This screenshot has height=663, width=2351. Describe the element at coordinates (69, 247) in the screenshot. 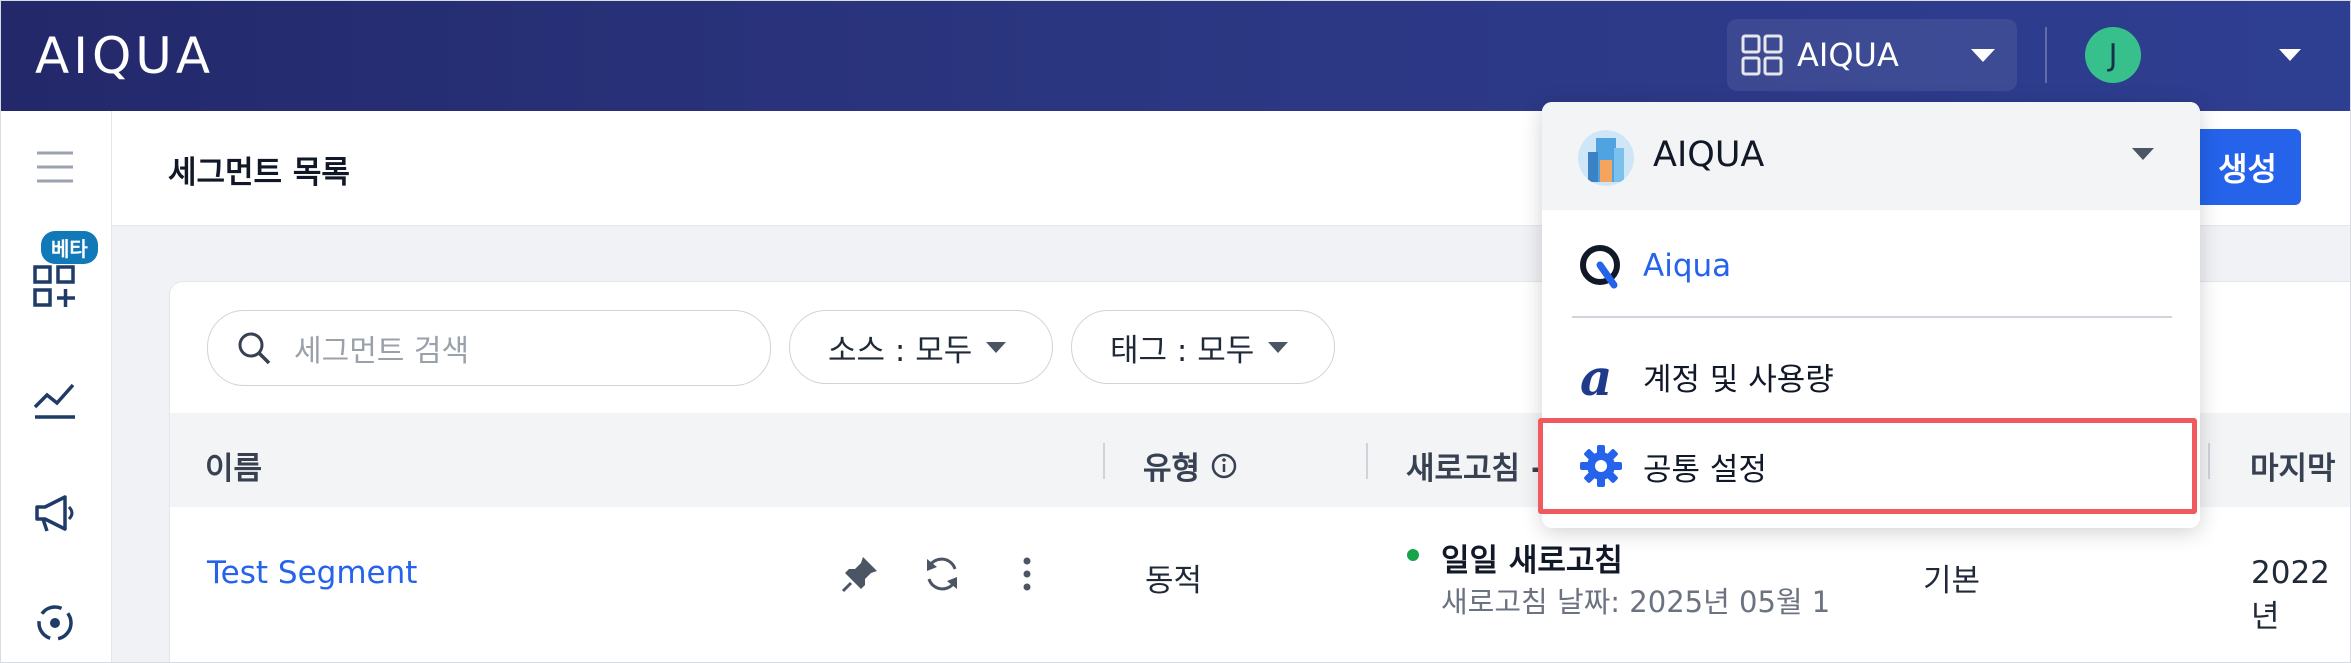

I see `beta-badge: 베타` at that location.